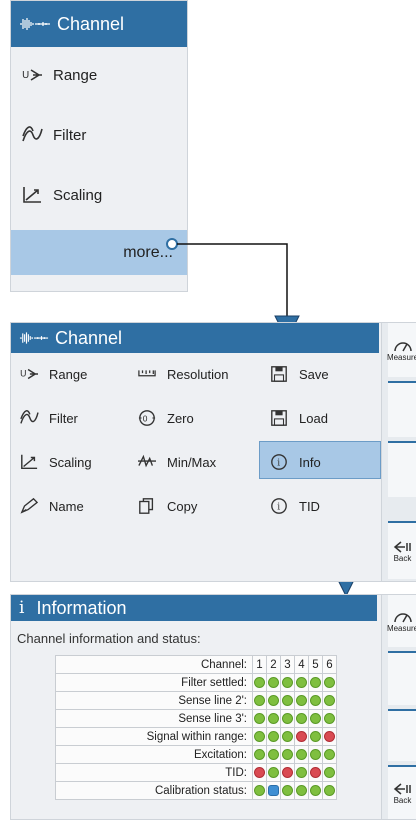 The height and width of the screenshot is (820, 416). Describe the element at coordinates (402, 800) in the screenshot. I see `back-label: Back` at that location.